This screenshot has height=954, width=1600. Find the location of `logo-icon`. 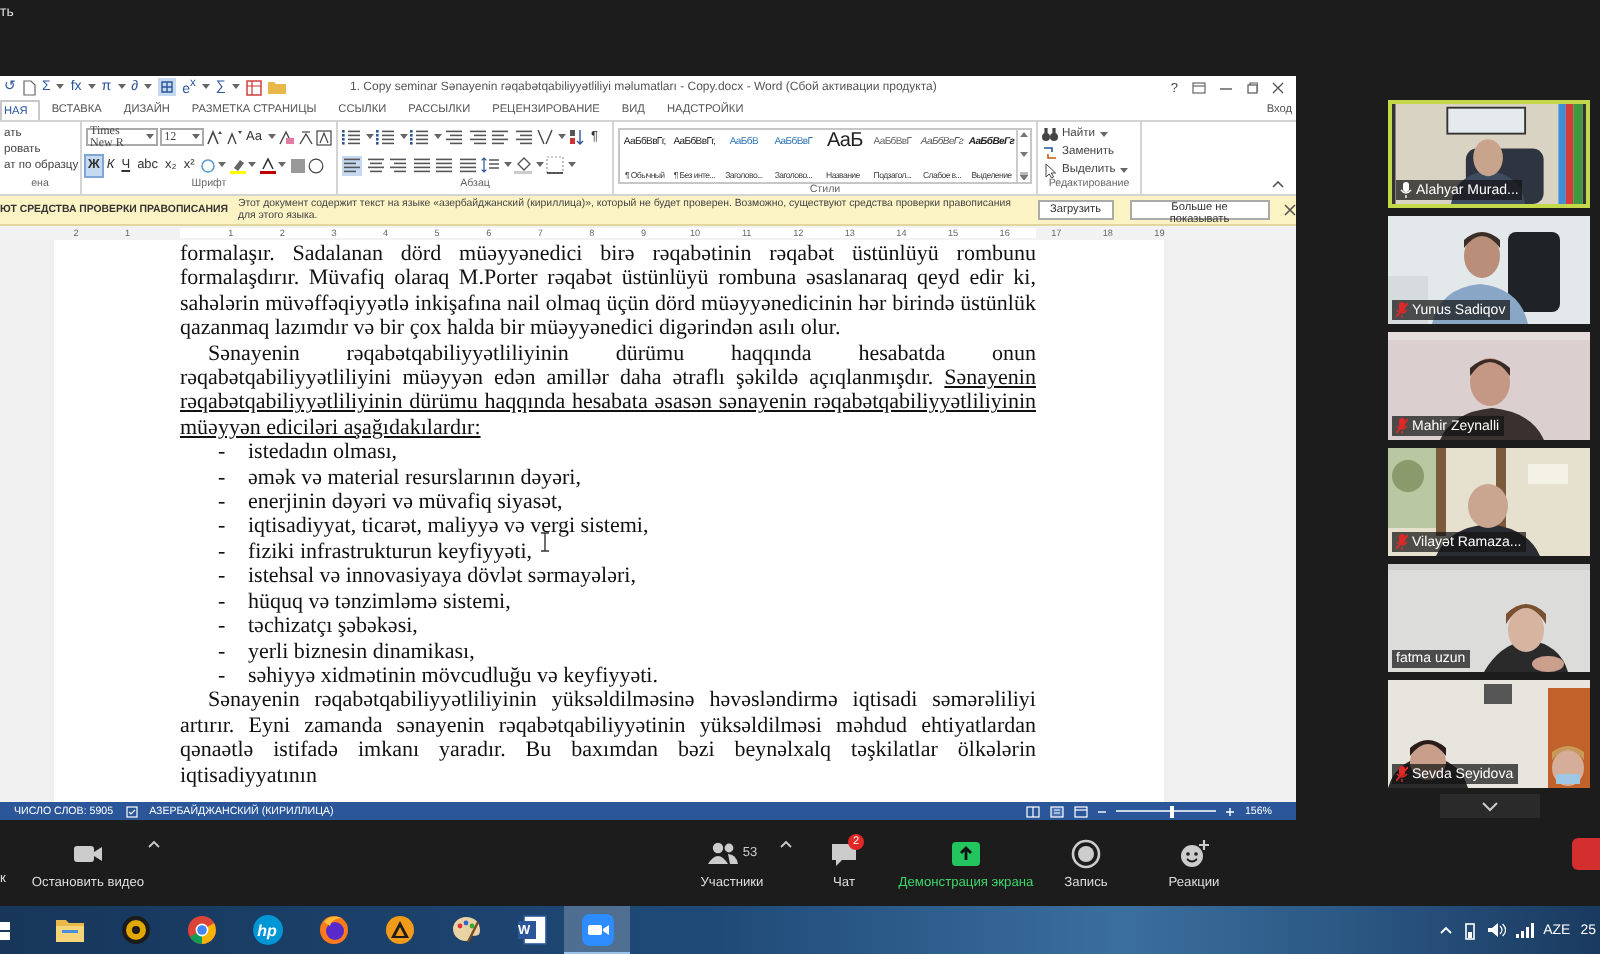

logo-icon is located at coordinates (267, 930).